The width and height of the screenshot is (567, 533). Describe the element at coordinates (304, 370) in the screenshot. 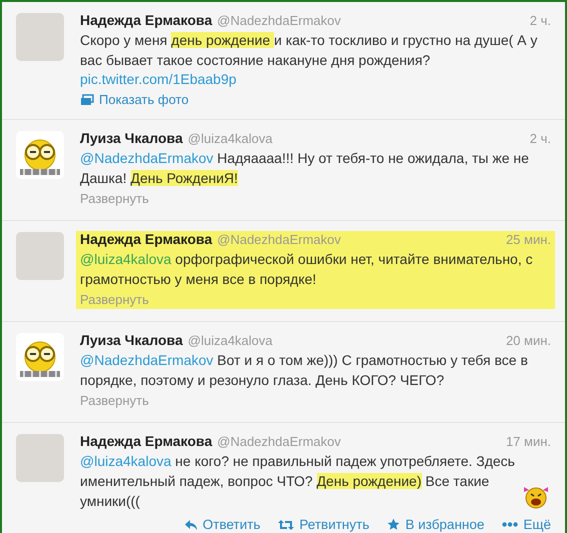

I see `tweet-text: @NadezhdaErmakov Вот и я о том же))) С грамотностью у тебя все в порядке, поэтому и резонуло глаза. День КОГО? ЧЕГО?` at that location.